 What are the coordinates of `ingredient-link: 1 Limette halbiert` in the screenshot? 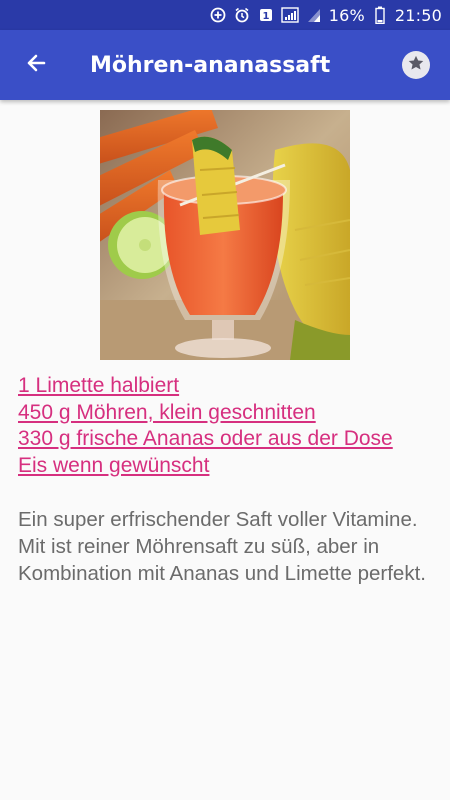 It's located at (228, 386).